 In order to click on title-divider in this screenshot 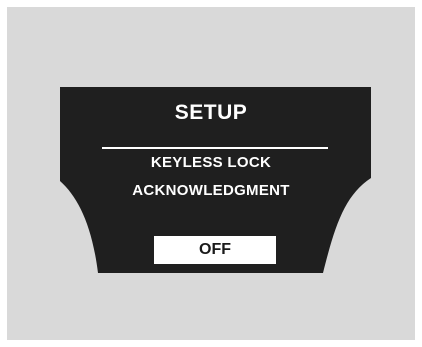, I will do `click(215, 148)`.